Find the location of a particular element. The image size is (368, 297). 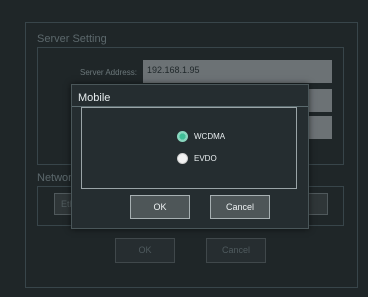

server-setting-title: Server Setting is located at coordinates (72, 39).